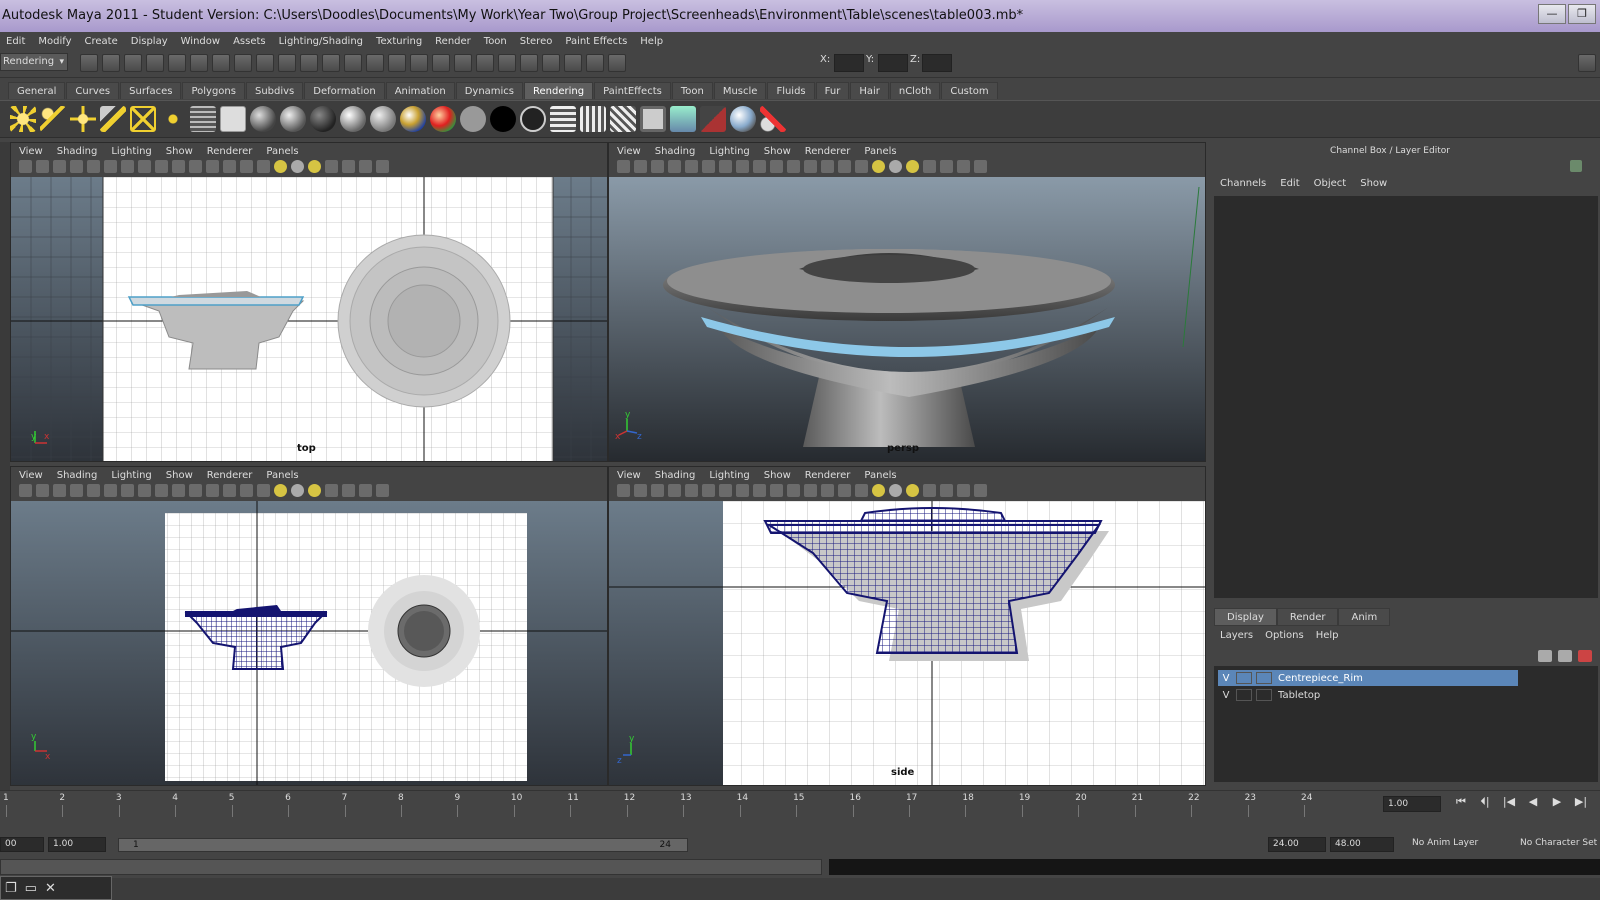 The height and width of the screenshot is (900, 1600). What do you see at coordinates (880, 151) in the screenshot?
I see `panel-menu-panels: Panels` at bounding box center [880, 151].